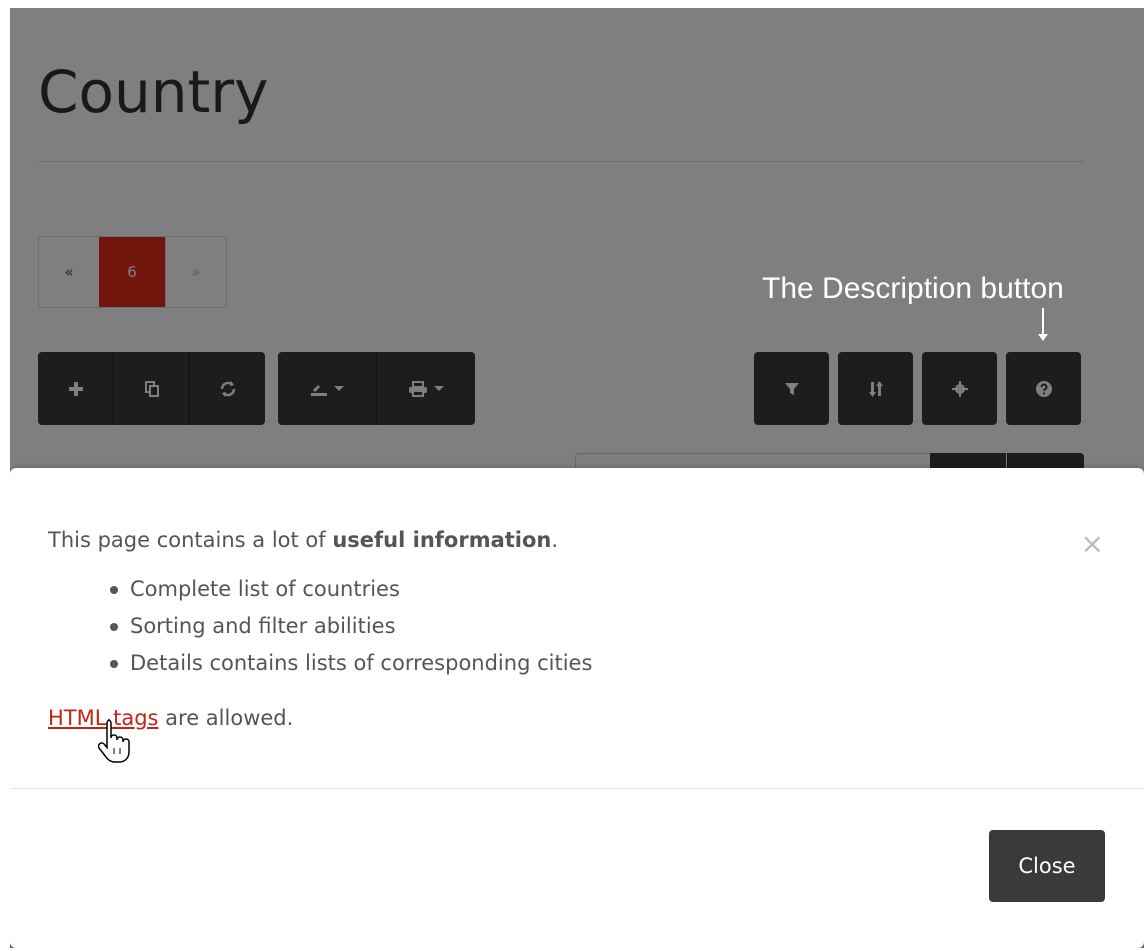 The height and width of the screenshot is (951, 1146). What do you see at coordinates (1043, 322) in the screenshot?
I see `annotation-arrow` at bounding box center [1043, 322].